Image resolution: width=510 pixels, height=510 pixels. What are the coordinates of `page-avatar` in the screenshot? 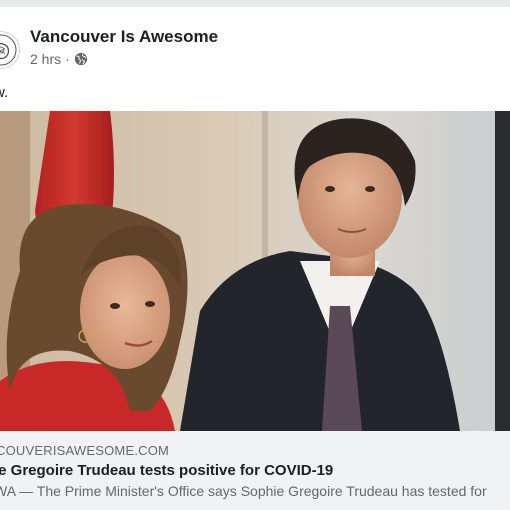 It's located at (10, 50).